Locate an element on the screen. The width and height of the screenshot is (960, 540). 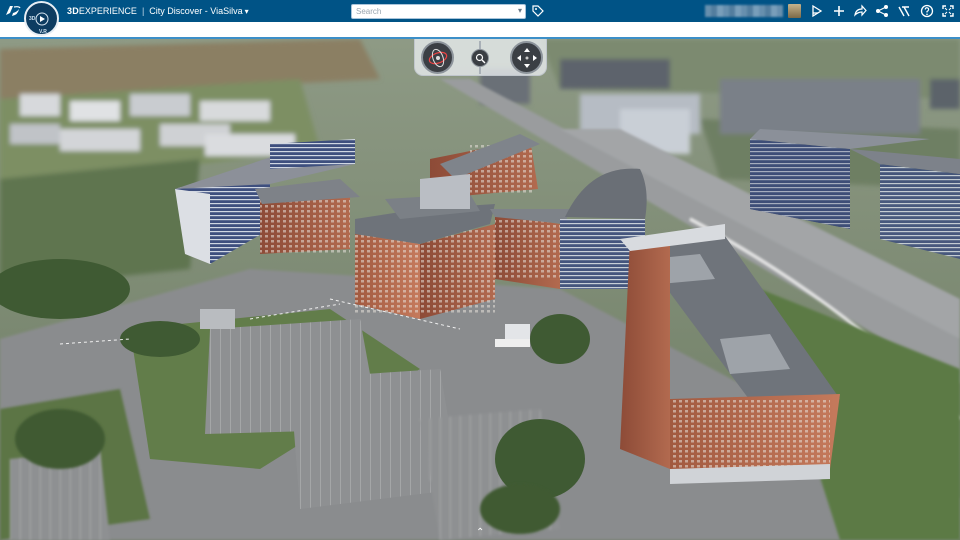
dassault-logo-icon is located at coordinates (13, 11).